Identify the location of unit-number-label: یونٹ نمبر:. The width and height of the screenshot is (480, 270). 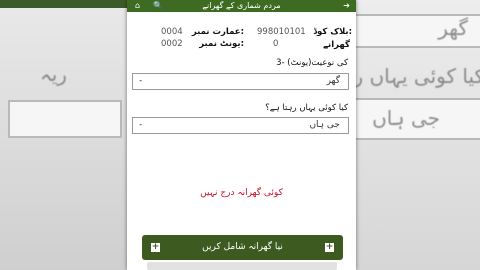
(221, 44).